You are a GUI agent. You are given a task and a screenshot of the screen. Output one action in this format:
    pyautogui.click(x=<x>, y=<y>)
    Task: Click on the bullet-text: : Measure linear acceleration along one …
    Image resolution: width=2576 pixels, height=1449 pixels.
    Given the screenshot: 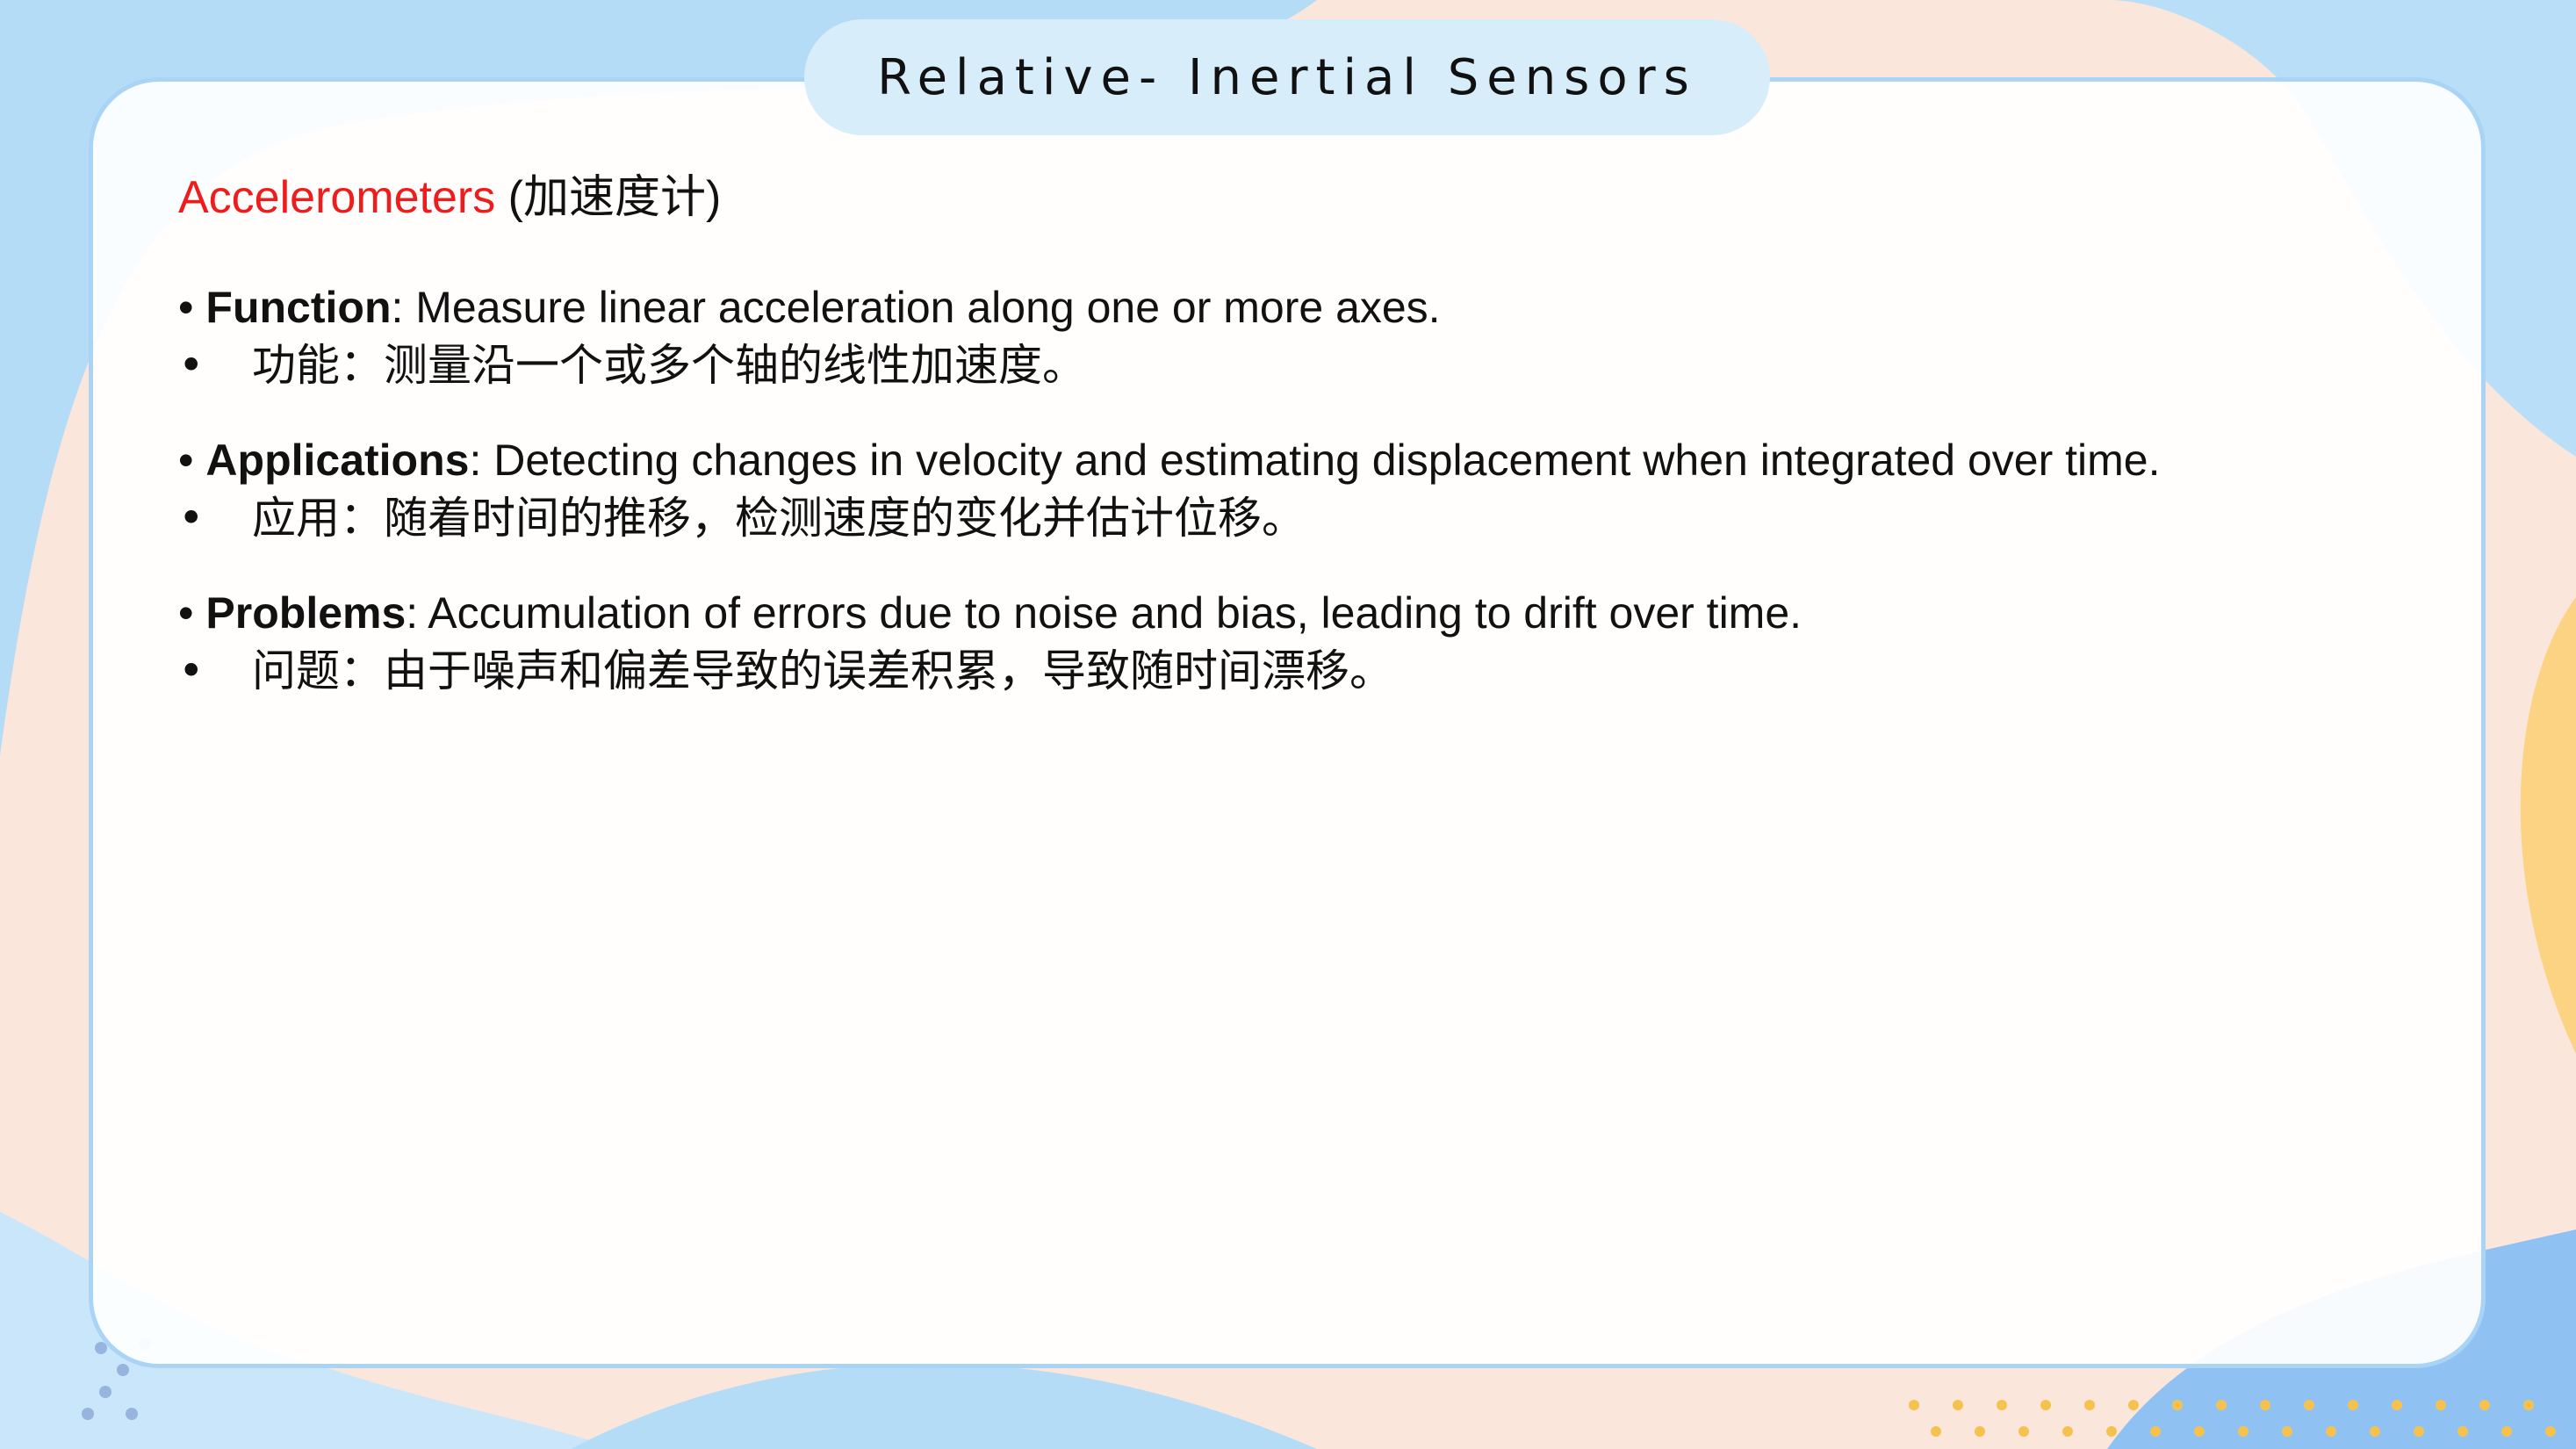 What is the action you would take?
    pyautogui.click(x=916, y=307)
    